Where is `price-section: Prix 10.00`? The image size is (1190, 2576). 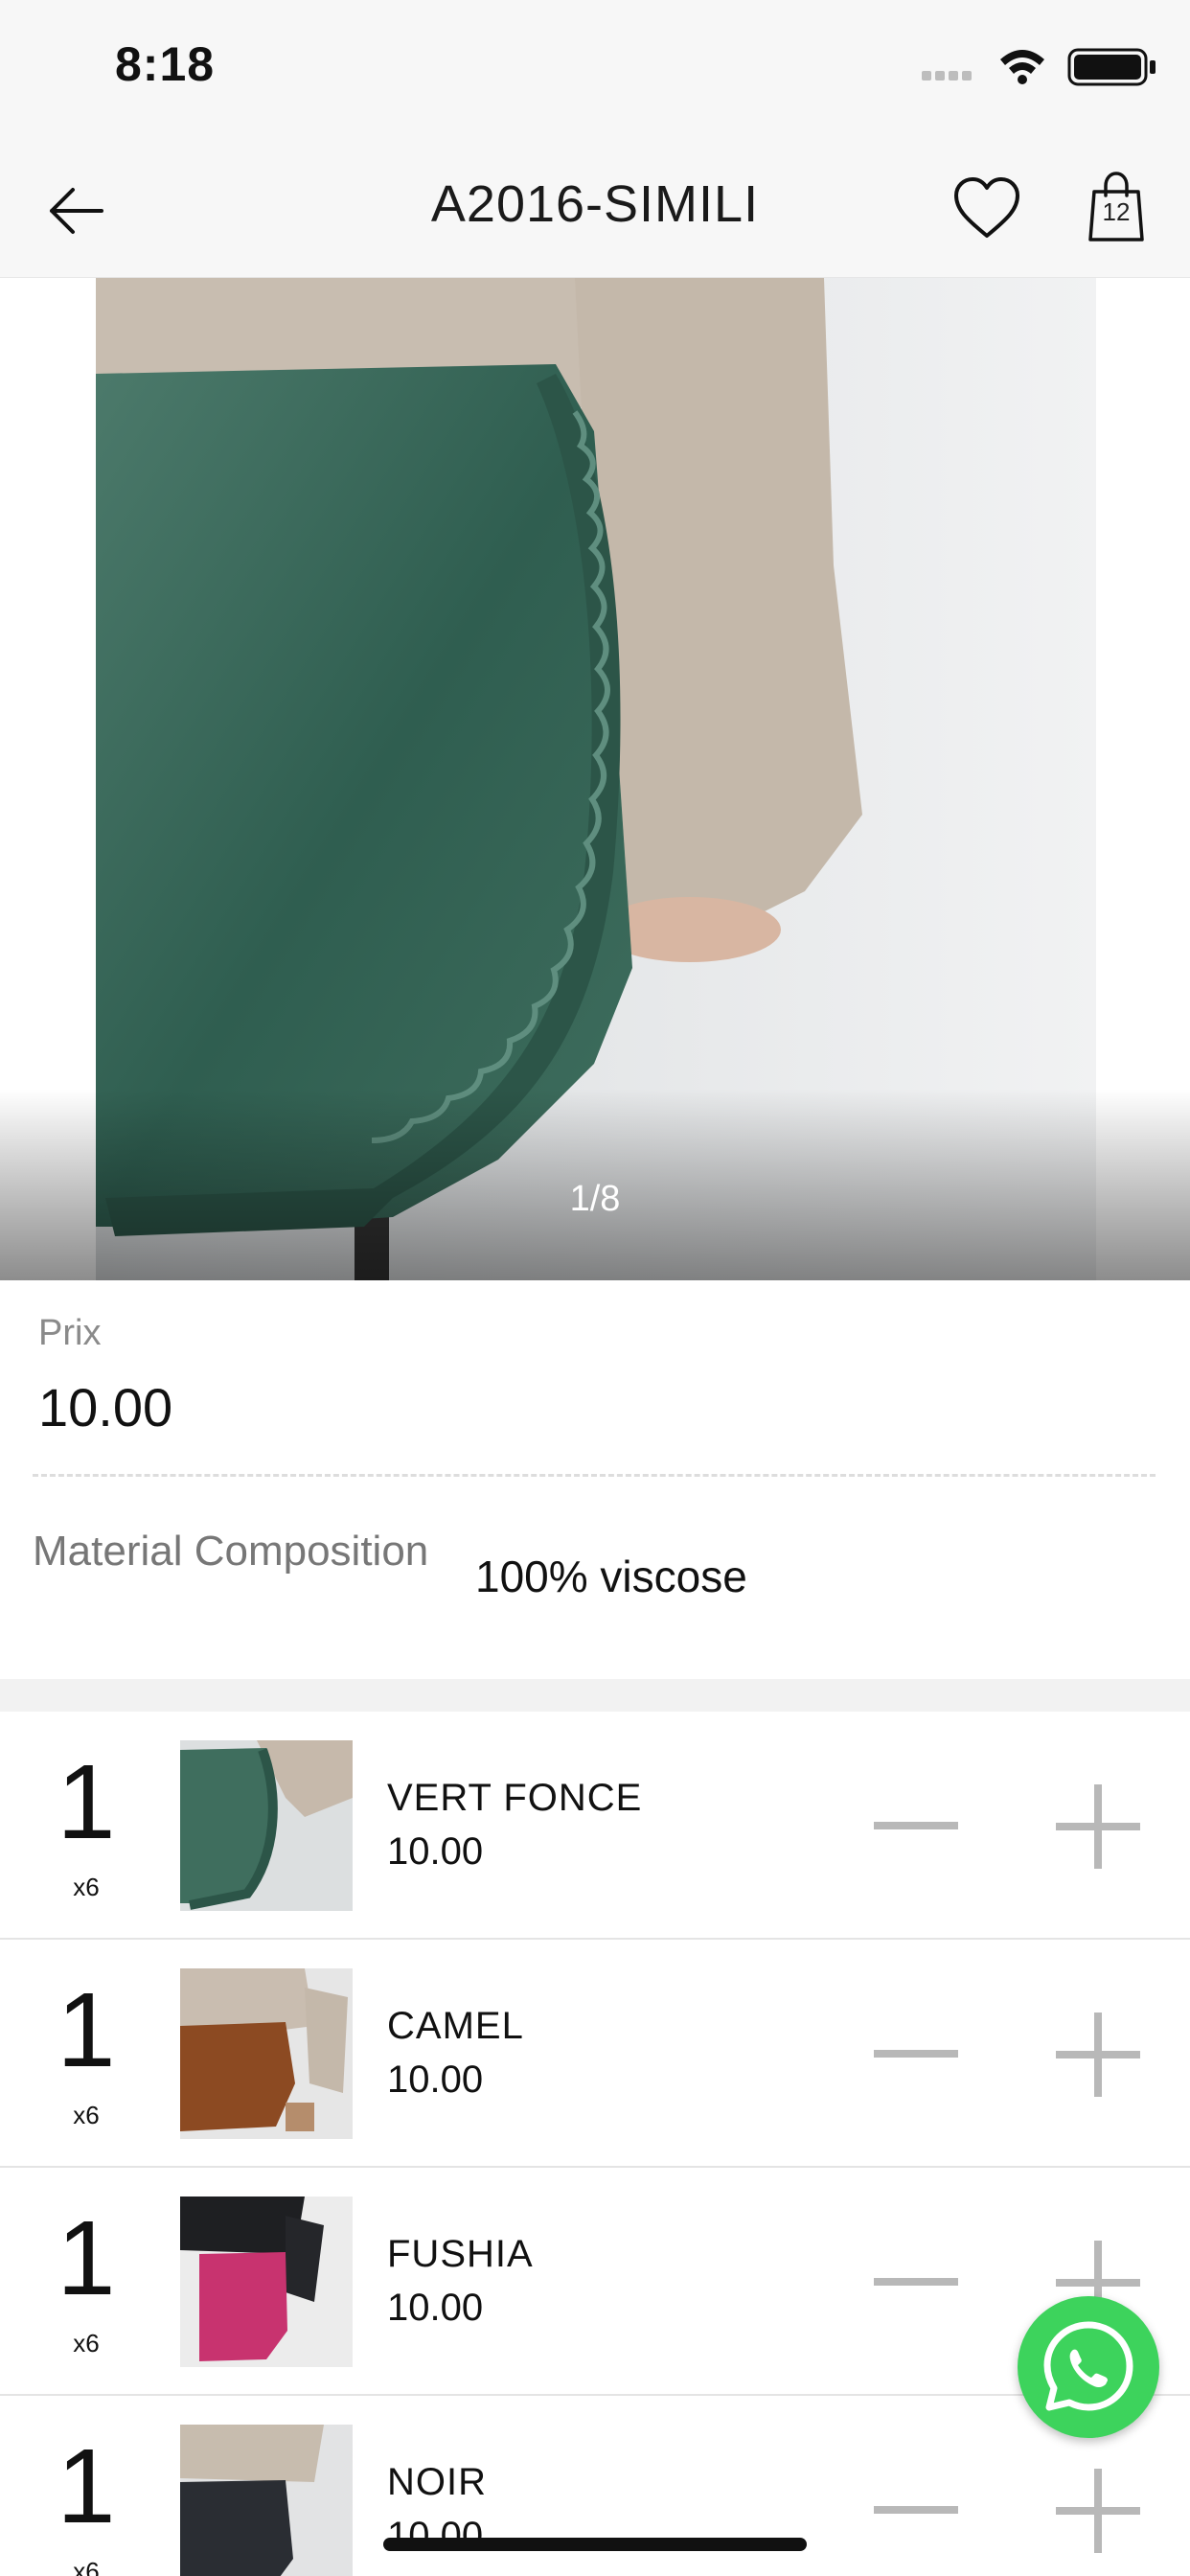 price-section: Prix 10.00 is located at coordinates (595, 1376).